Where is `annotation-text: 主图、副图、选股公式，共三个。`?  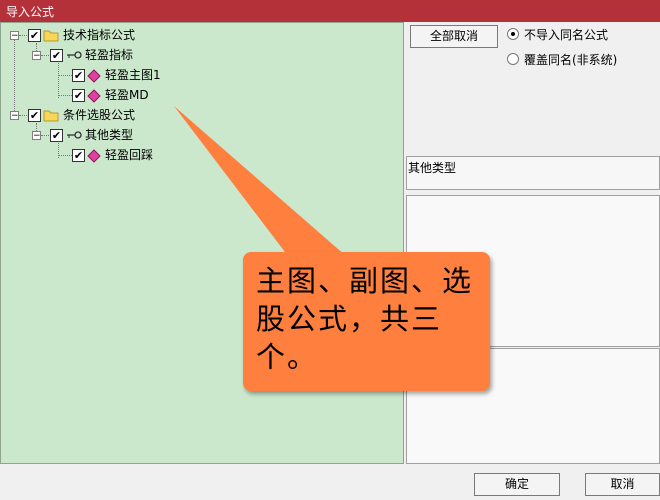
annotation-text: 主图、副图、选股公式，共三个。 is located at coordinates (365, 319).